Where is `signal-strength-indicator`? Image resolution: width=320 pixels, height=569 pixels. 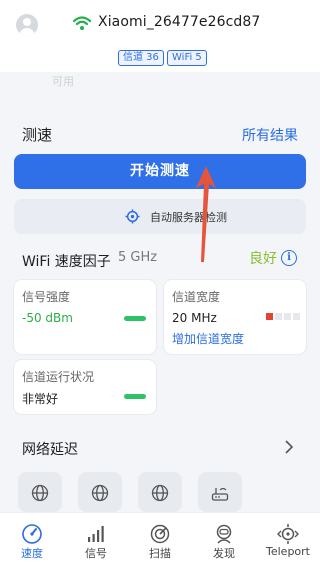
signal-strength-indicator is located at coordinates (135, 318).